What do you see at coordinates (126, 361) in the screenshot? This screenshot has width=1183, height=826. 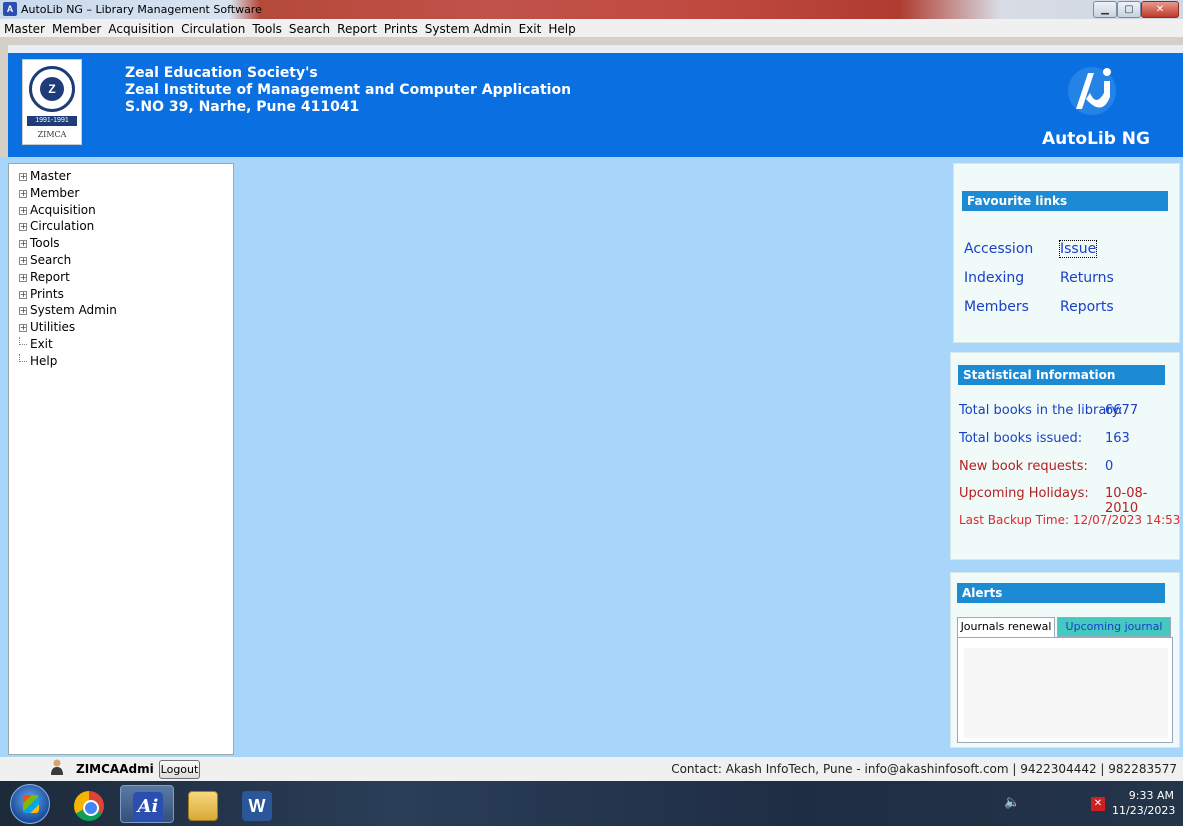 I see `tree-item-help: Help` at bounding box center [126, 361].